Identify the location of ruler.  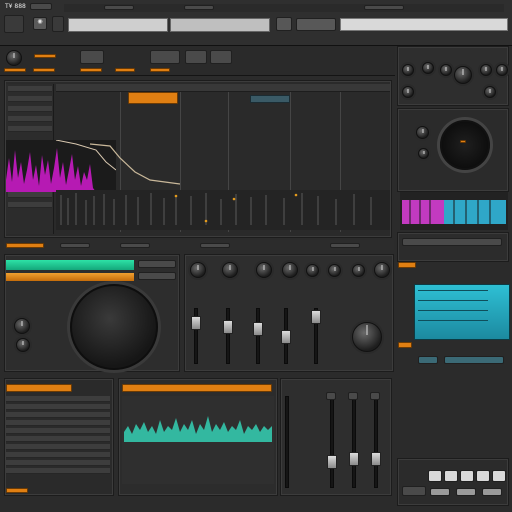
(223, 88).